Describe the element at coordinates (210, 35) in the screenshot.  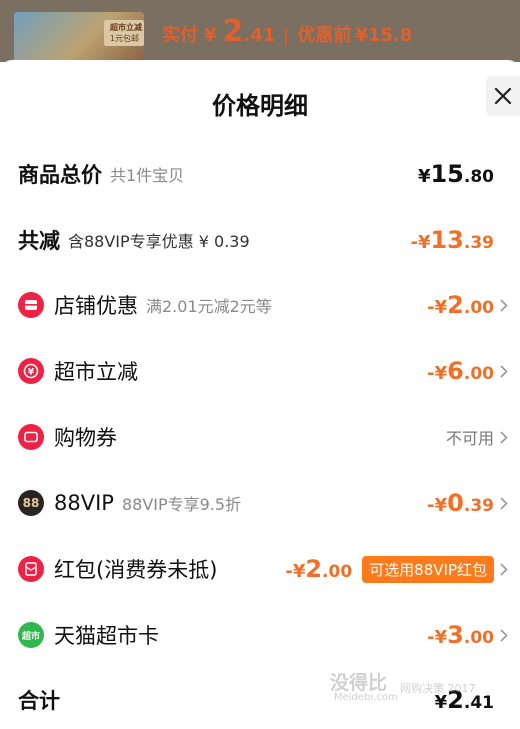
I see `paid-currency: ¥` at that location.